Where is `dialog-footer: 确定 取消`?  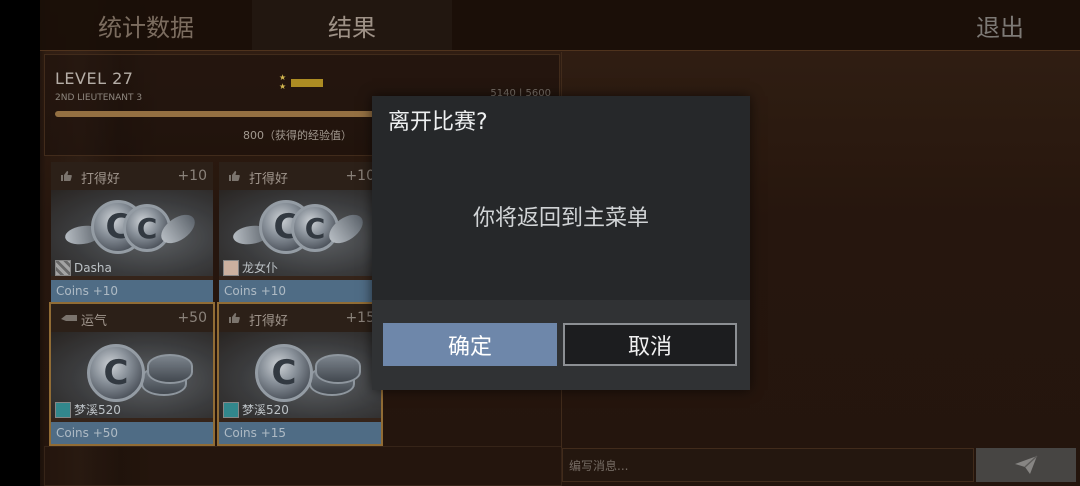
dialog-footer: 确定 取消 is located at coordinates (561, 345).